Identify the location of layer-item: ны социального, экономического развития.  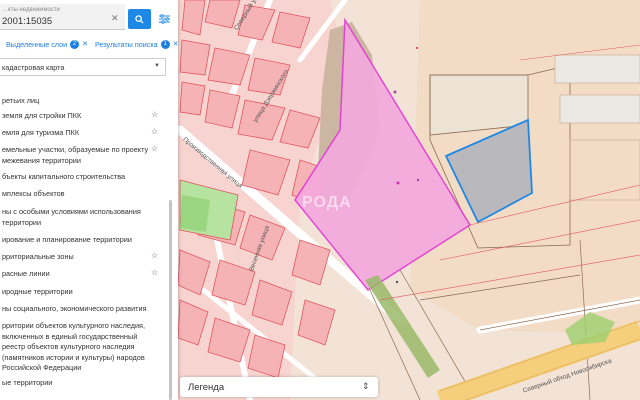
(76, 309).